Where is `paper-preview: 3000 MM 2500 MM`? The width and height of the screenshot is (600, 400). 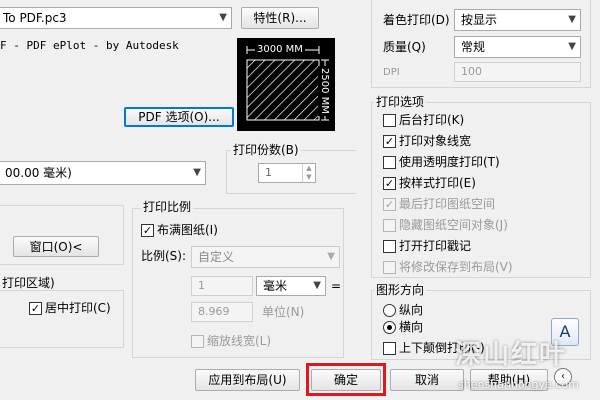
paper-preview: 3000 MM 2500 MM is located at coordinates (286, 84).